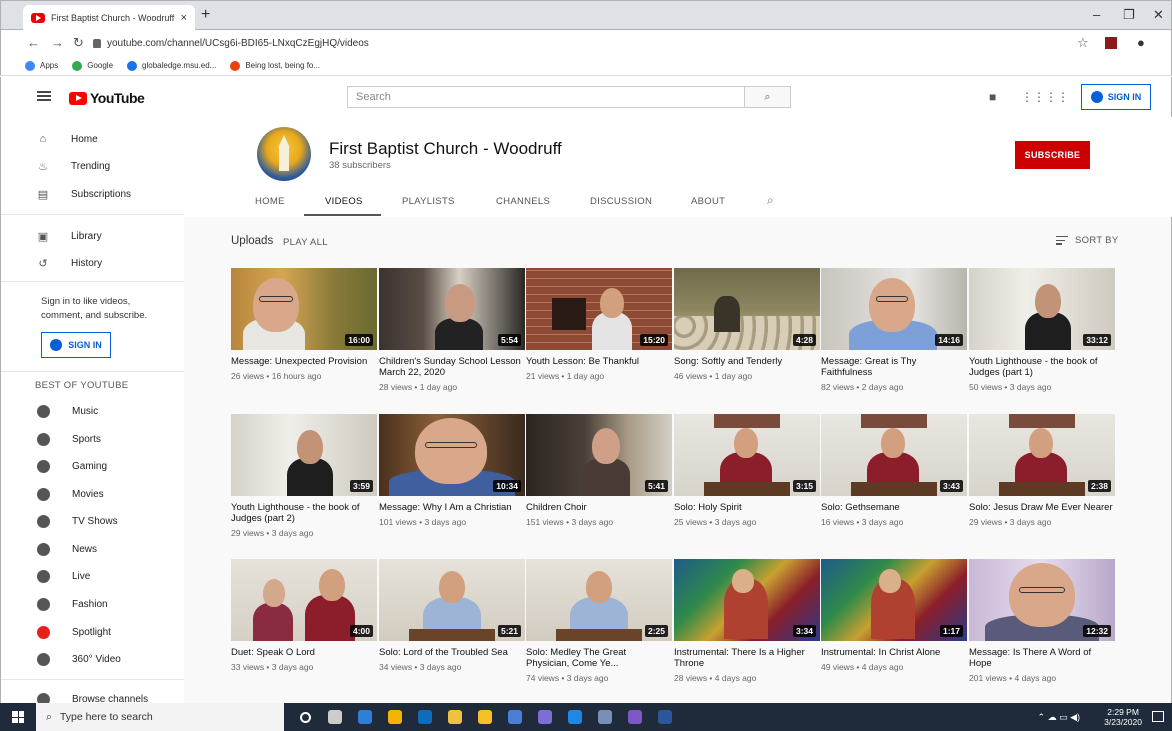 Image resolution: width=1172 pixels, height=731 pixels. Describe the element at coordinates (160, 717) in the screenshot. I see `taskbar-search-input: ⌕ Type here to search` at that location.